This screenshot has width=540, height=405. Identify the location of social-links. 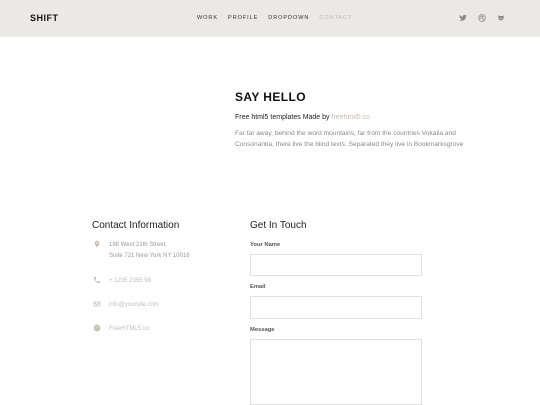
(482, 18).